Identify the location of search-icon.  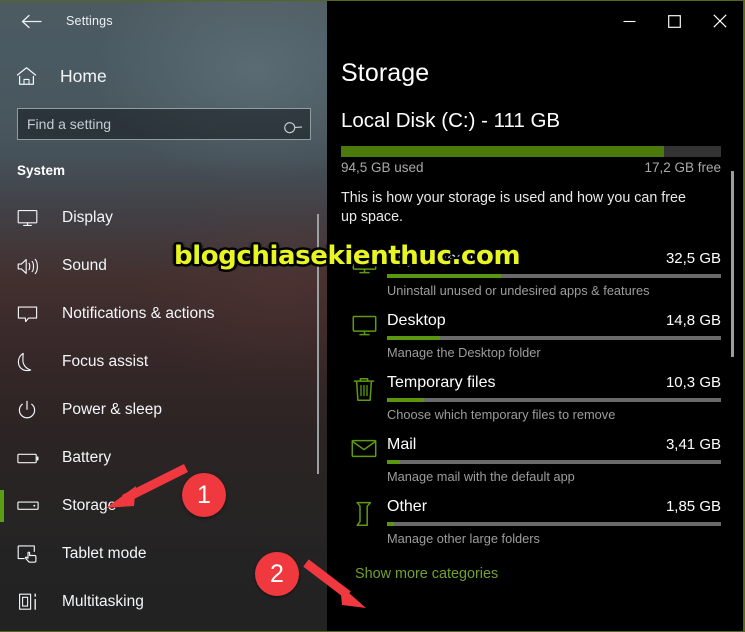
(296, 124).